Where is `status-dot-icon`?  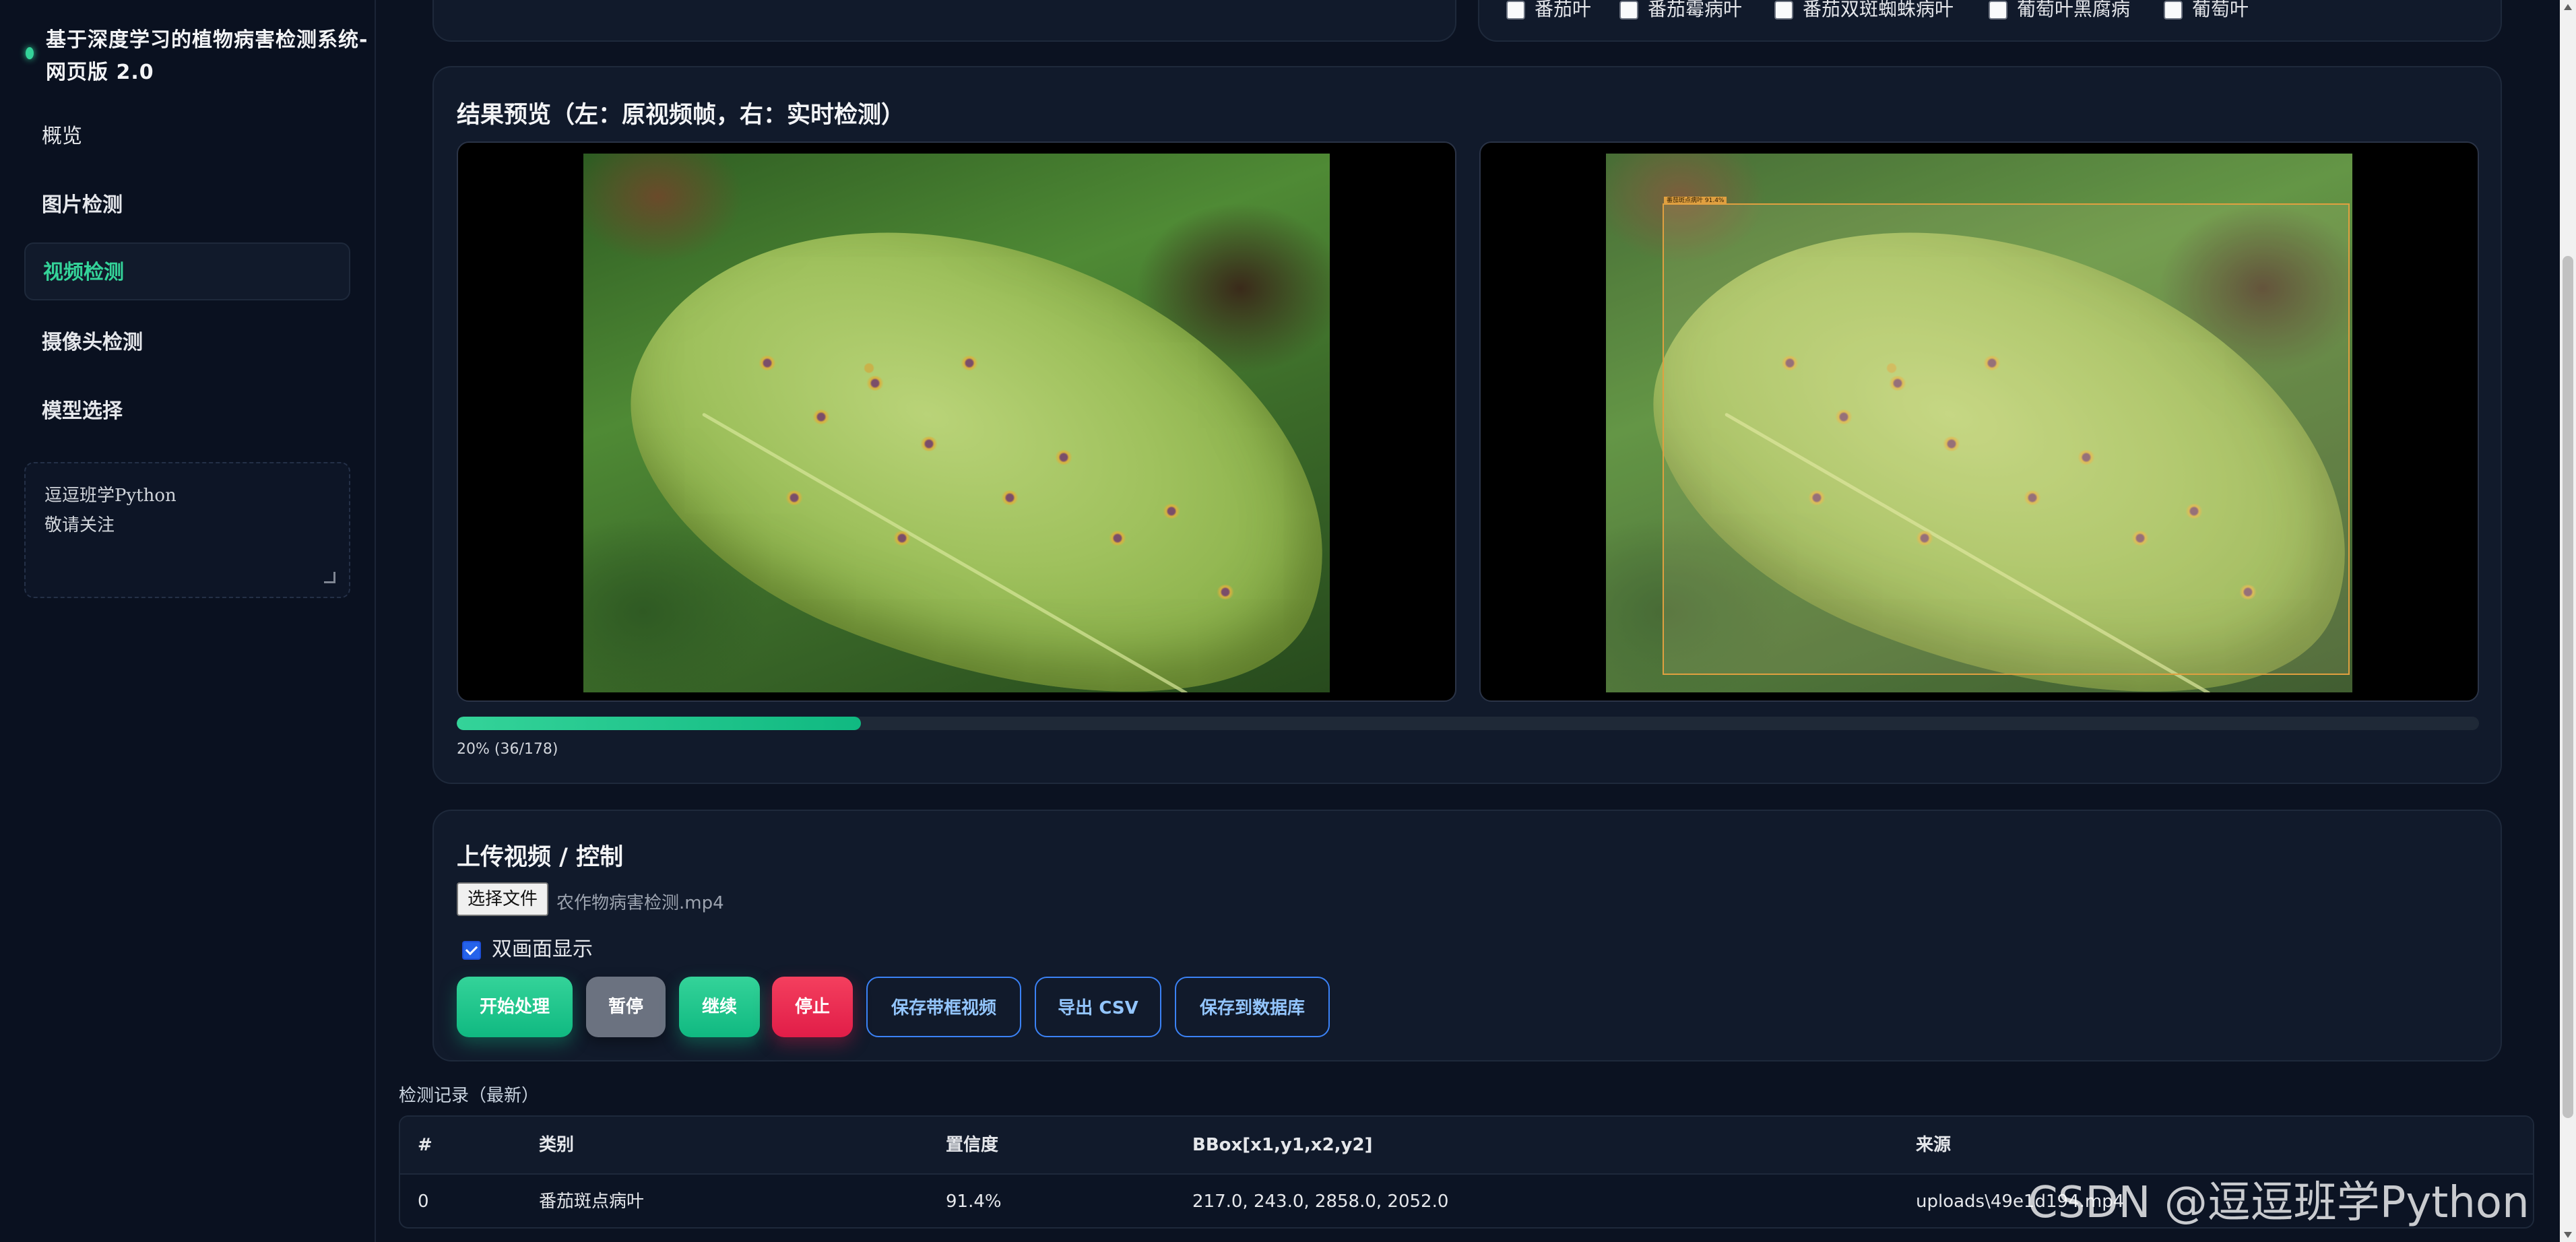 status-dot-icon is located at coordinates (30, 53).